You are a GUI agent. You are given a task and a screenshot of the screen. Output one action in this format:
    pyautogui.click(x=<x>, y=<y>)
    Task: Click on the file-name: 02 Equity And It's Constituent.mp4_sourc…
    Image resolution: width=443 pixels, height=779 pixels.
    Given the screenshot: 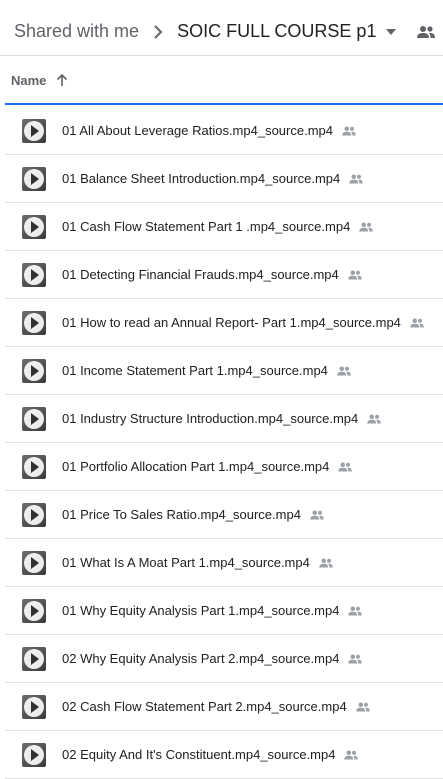 What is the action you would take?
    pyautogui.click(x=199, y=754)
    